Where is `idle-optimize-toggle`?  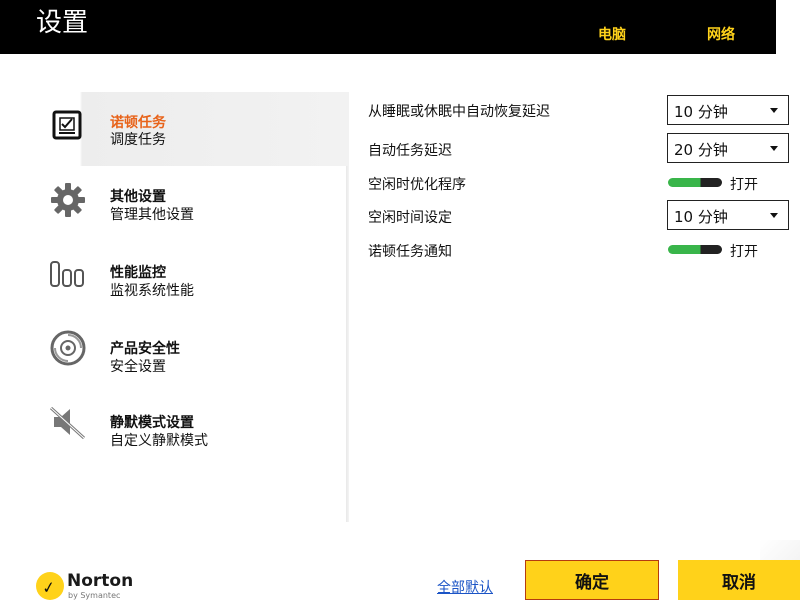
idle-optimize-toggle is located at coordinates (695, 182).